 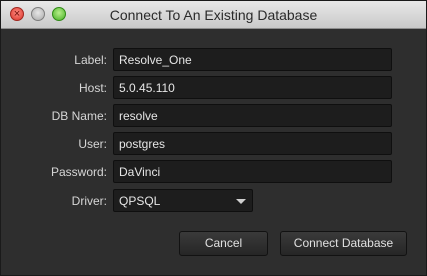 I want to click on connect-database-button: Connect Database, so click(x=343, y=243).